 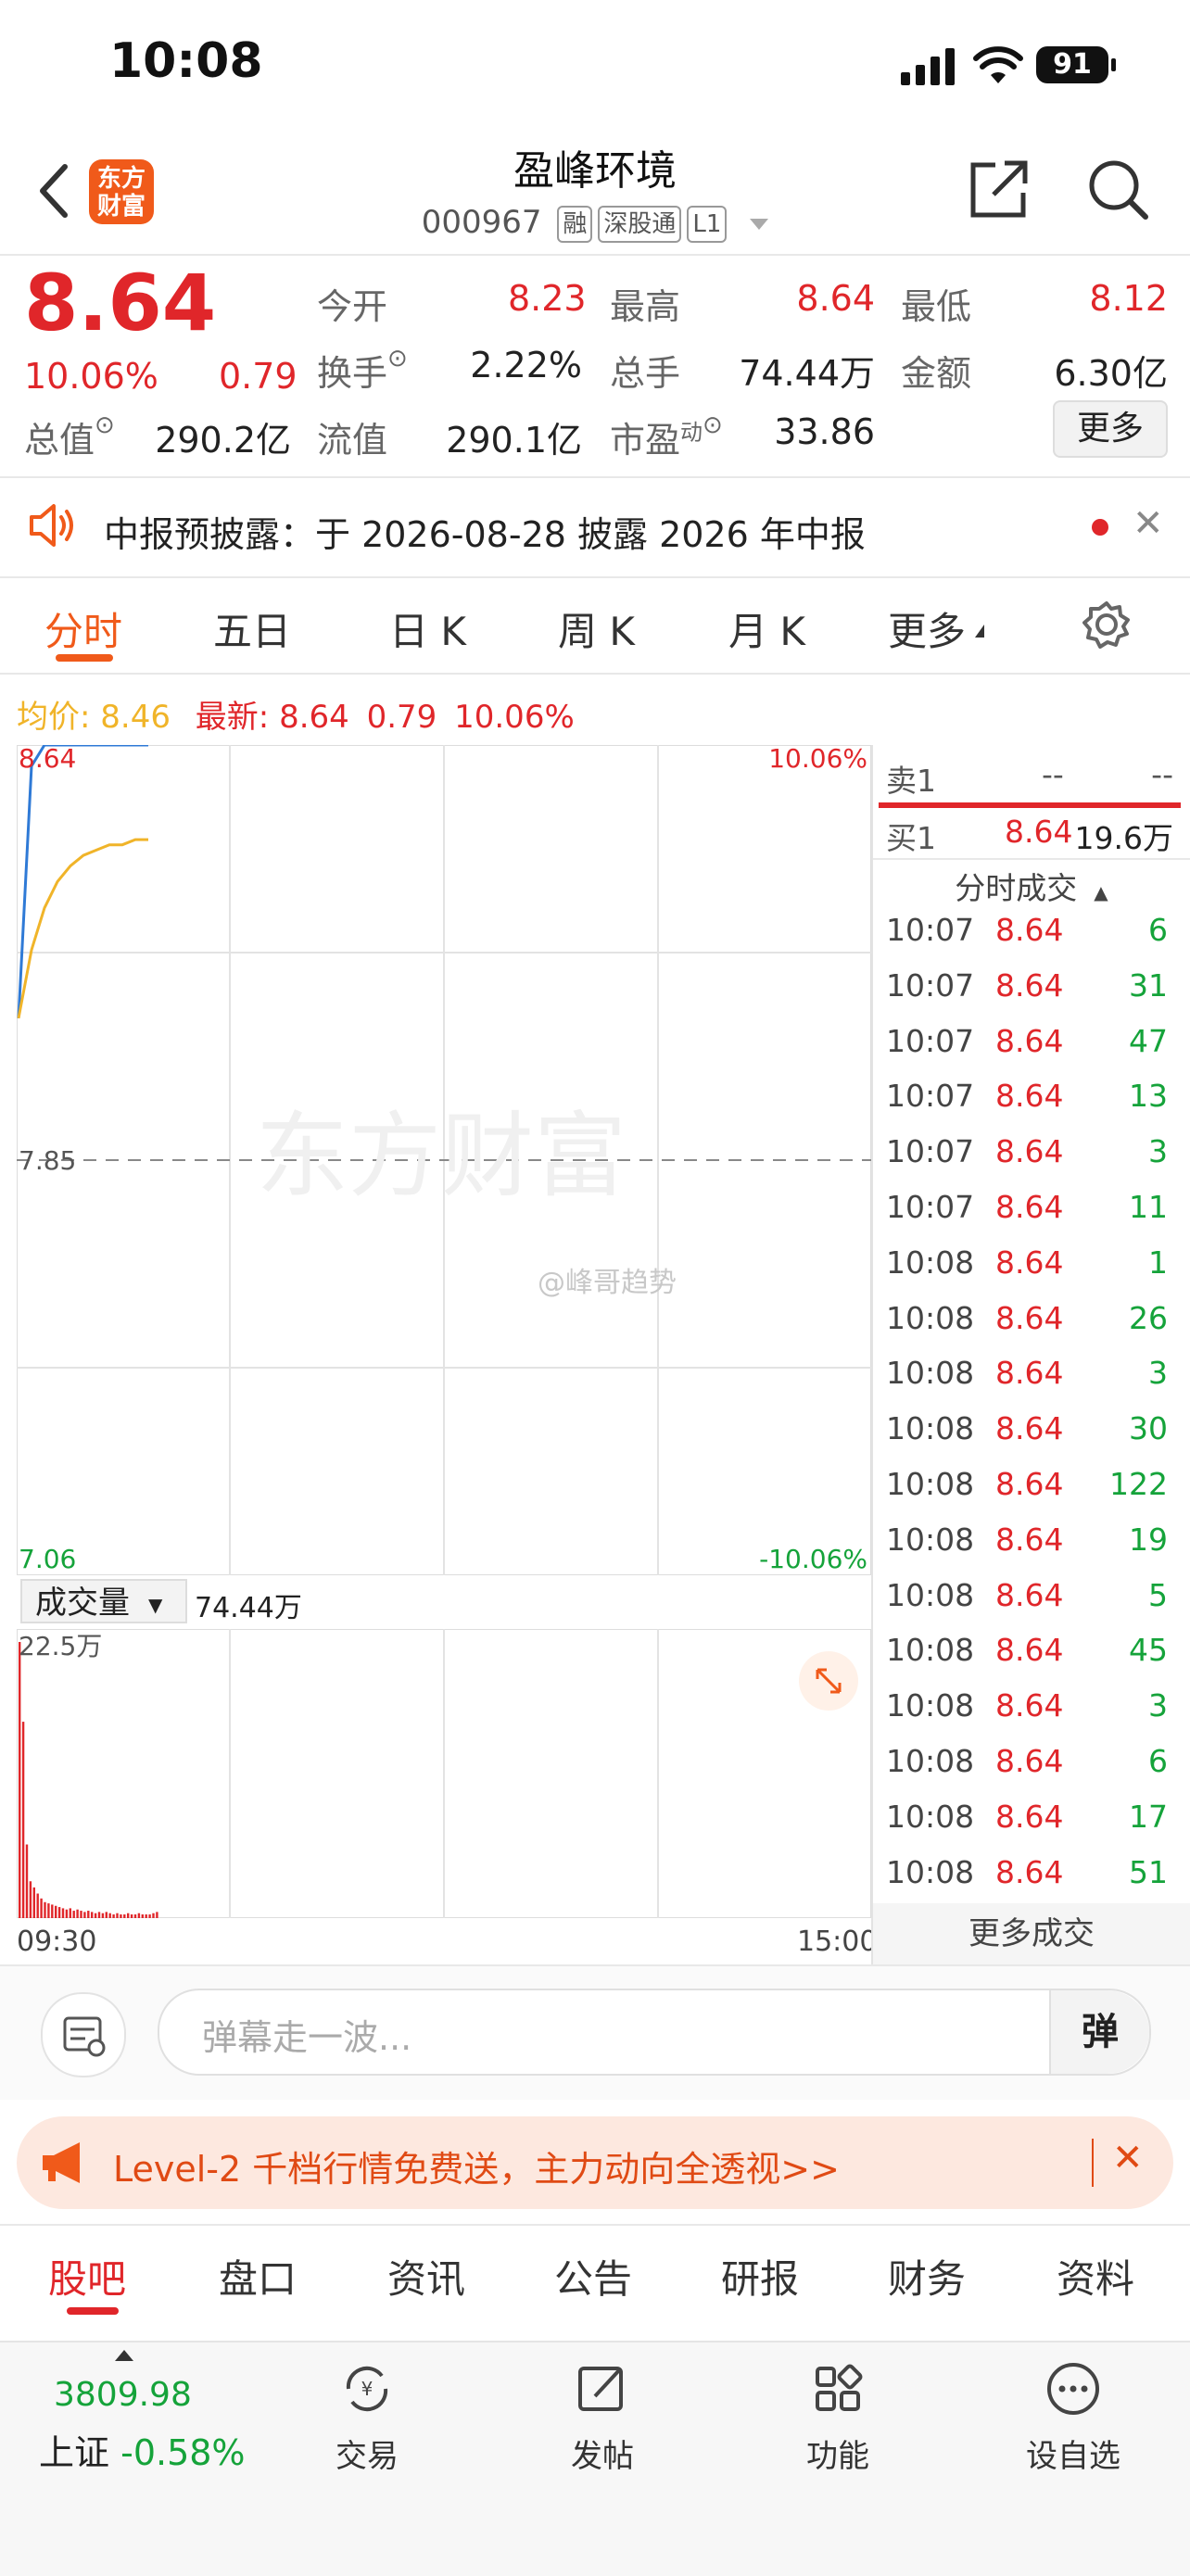 What do you see at coordinates (1031, 1934) in the screenshot?
I see `more-ticks-button: 更多成交` at bounding box center [1031, 1934].